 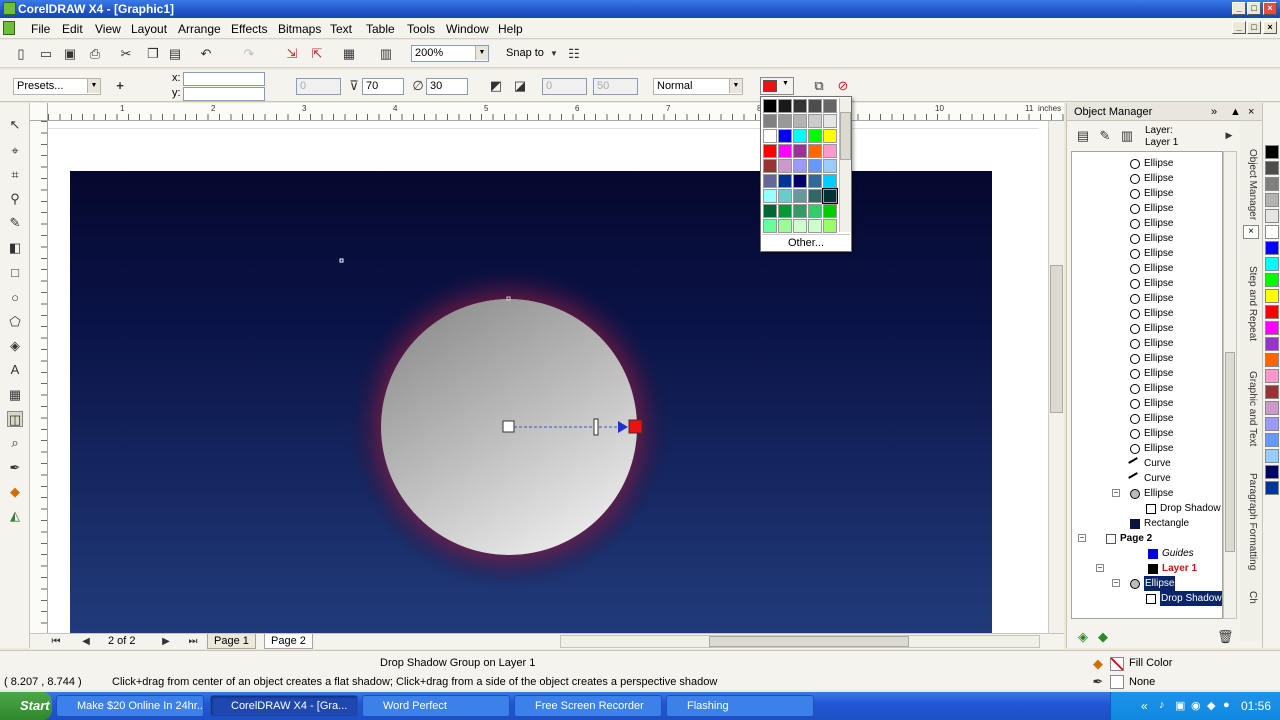 What do you see at coordinates (1147, 523) in the screenshot?
I see `object-tree-row: Rectangle` at bounding box center [1147, 523].